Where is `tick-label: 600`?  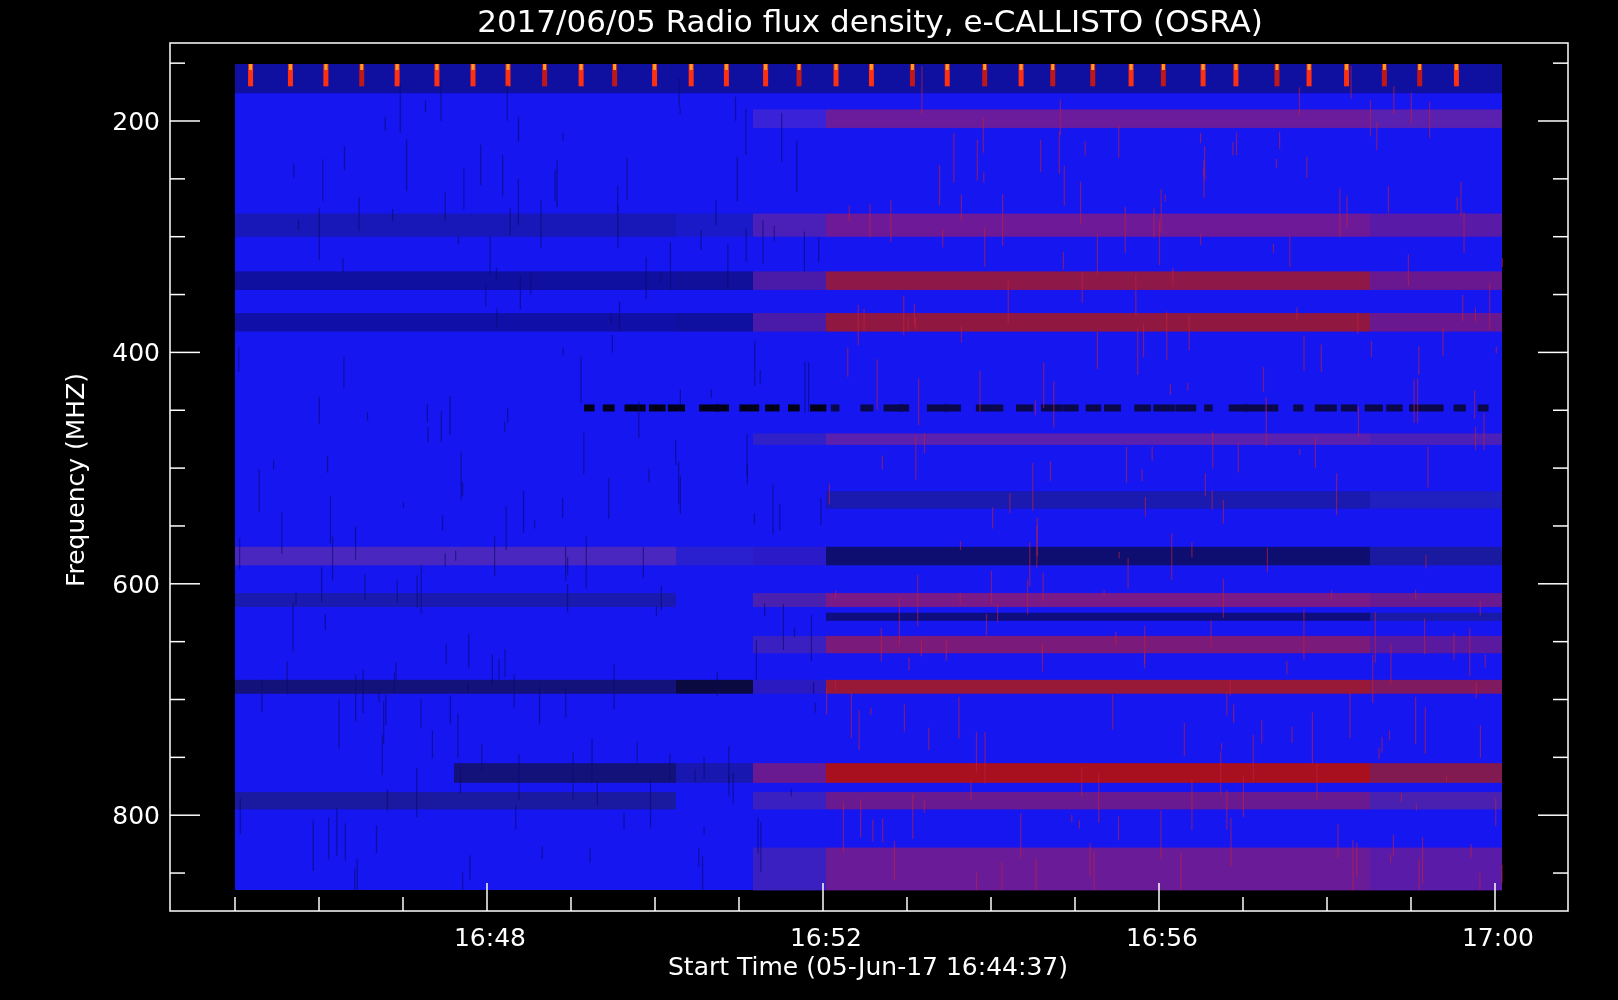
tick-label: 600 is located at coordinates (136, 584).